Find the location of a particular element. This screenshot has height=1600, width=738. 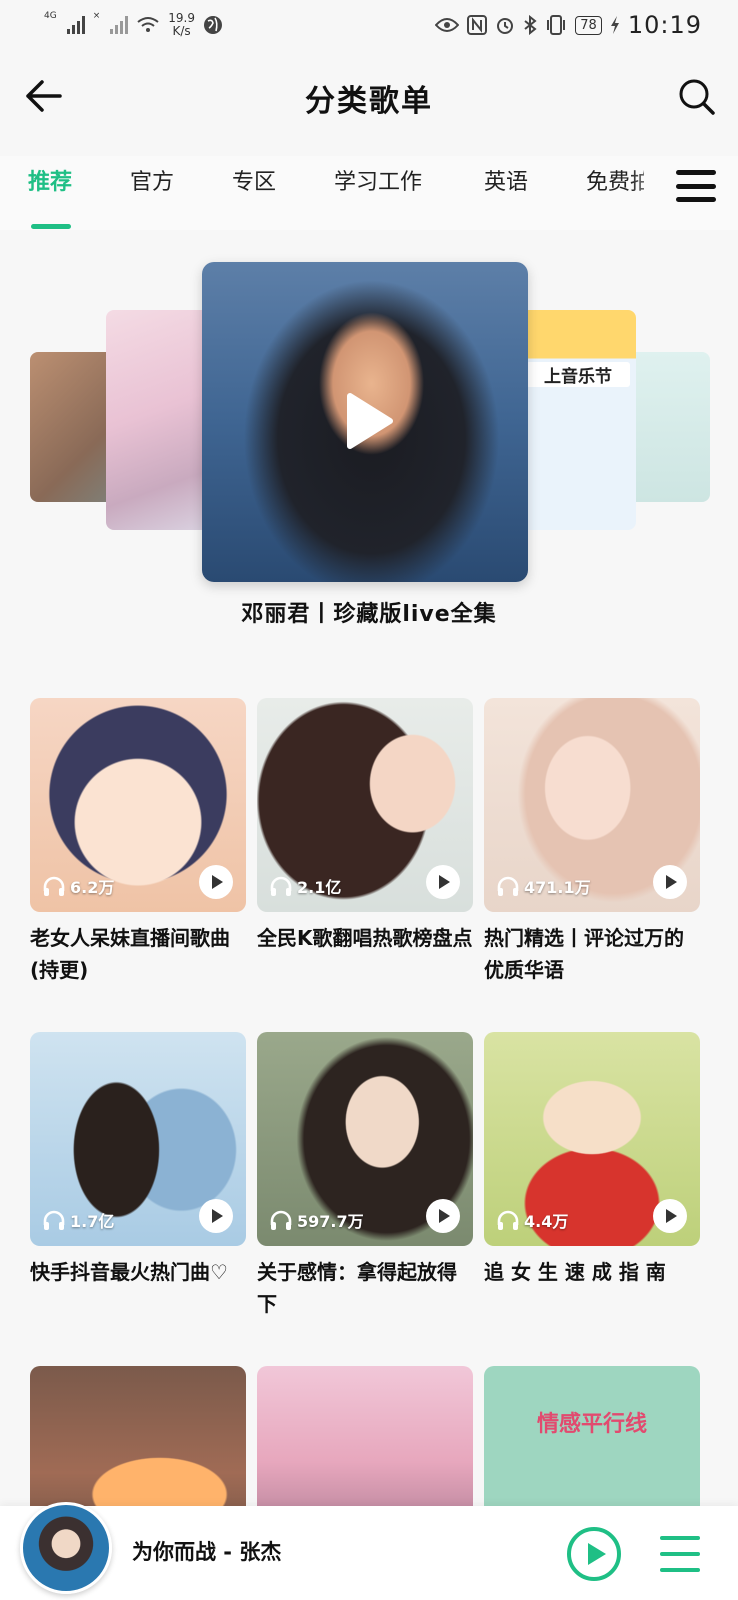

playlist-title: 关于感情：拿得起放得下 is located at coordinates (365, 1288).